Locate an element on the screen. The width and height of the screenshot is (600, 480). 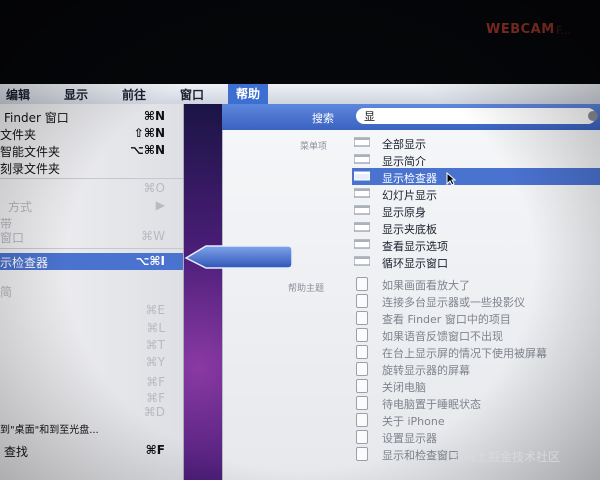
help-topic-item: 查看 Finder 窗口中的项目 is located at coordinates (476, 317).